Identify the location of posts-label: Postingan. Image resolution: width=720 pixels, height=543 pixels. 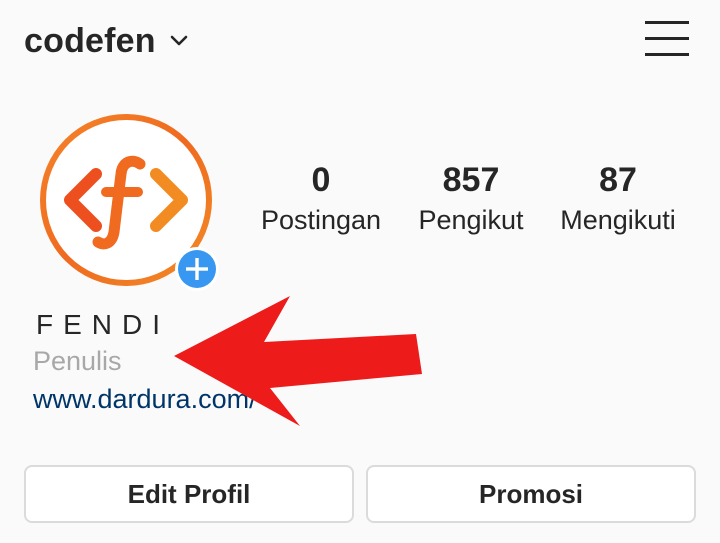
(321, 220).